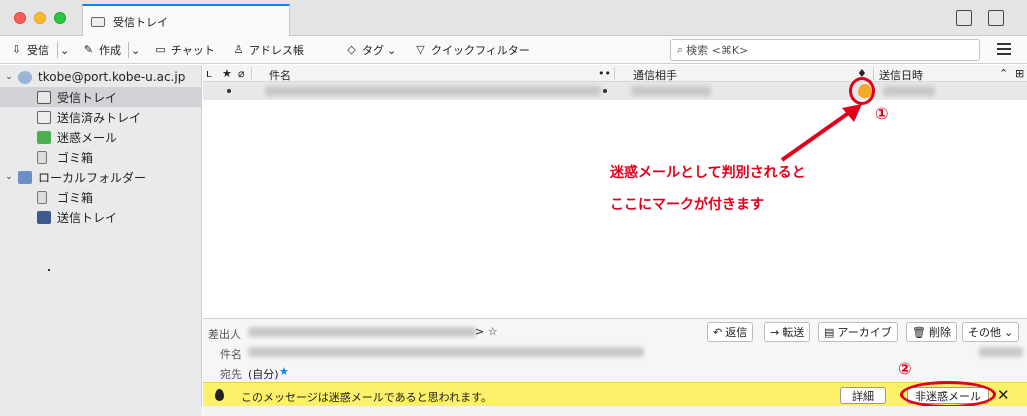 The image size is (1027, 416). What do you see at coordinates (1003, 395) in the screenshot?
I see `close-icon: ✕` at bounding box center [1003, 395].